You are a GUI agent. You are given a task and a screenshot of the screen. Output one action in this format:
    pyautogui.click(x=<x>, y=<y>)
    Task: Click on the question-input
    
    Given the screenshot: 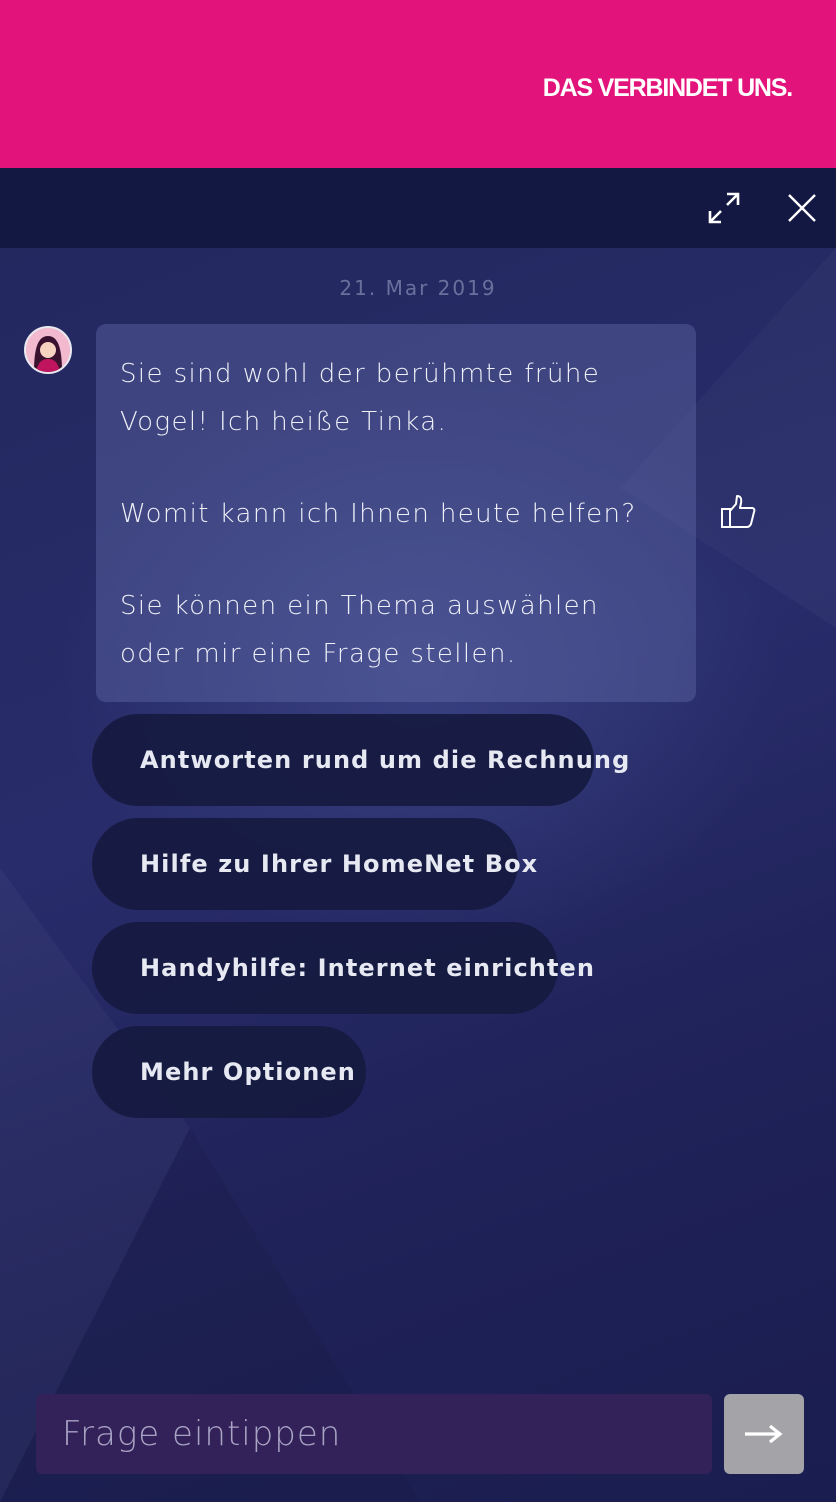 What is the action you would take?
    pyautogui.click(x=374, y=1434)
    